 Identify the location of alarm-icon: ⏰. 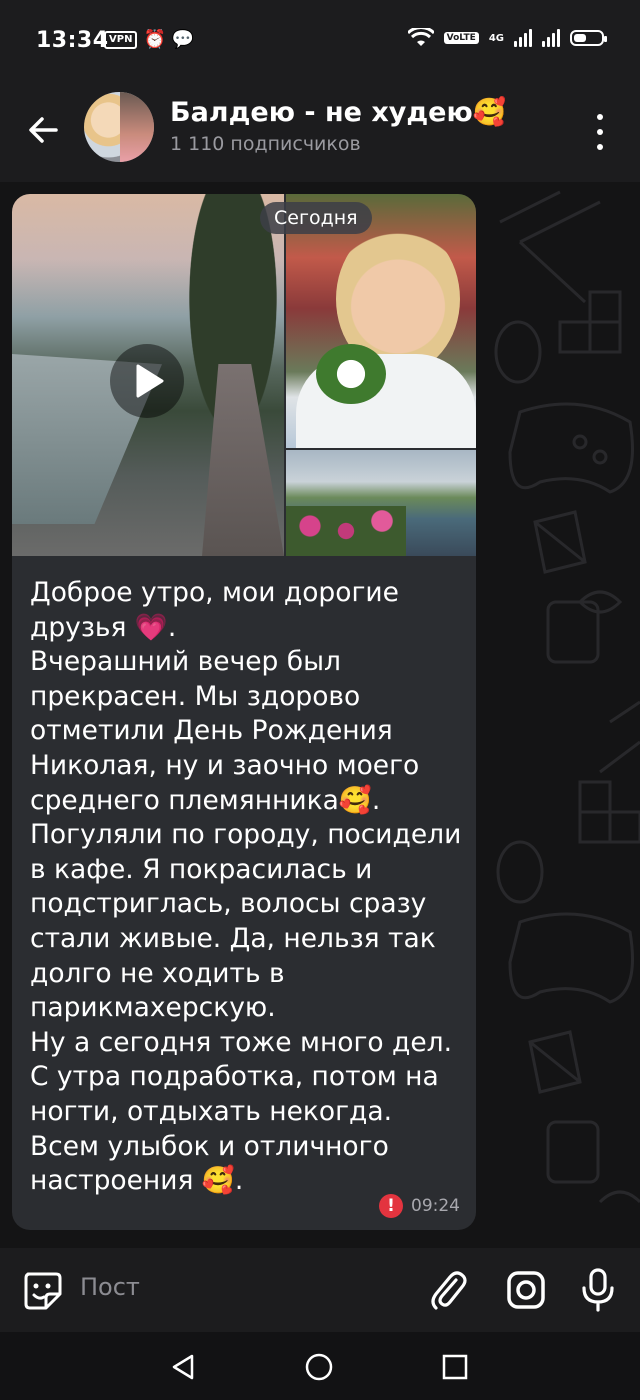
(154, 39).